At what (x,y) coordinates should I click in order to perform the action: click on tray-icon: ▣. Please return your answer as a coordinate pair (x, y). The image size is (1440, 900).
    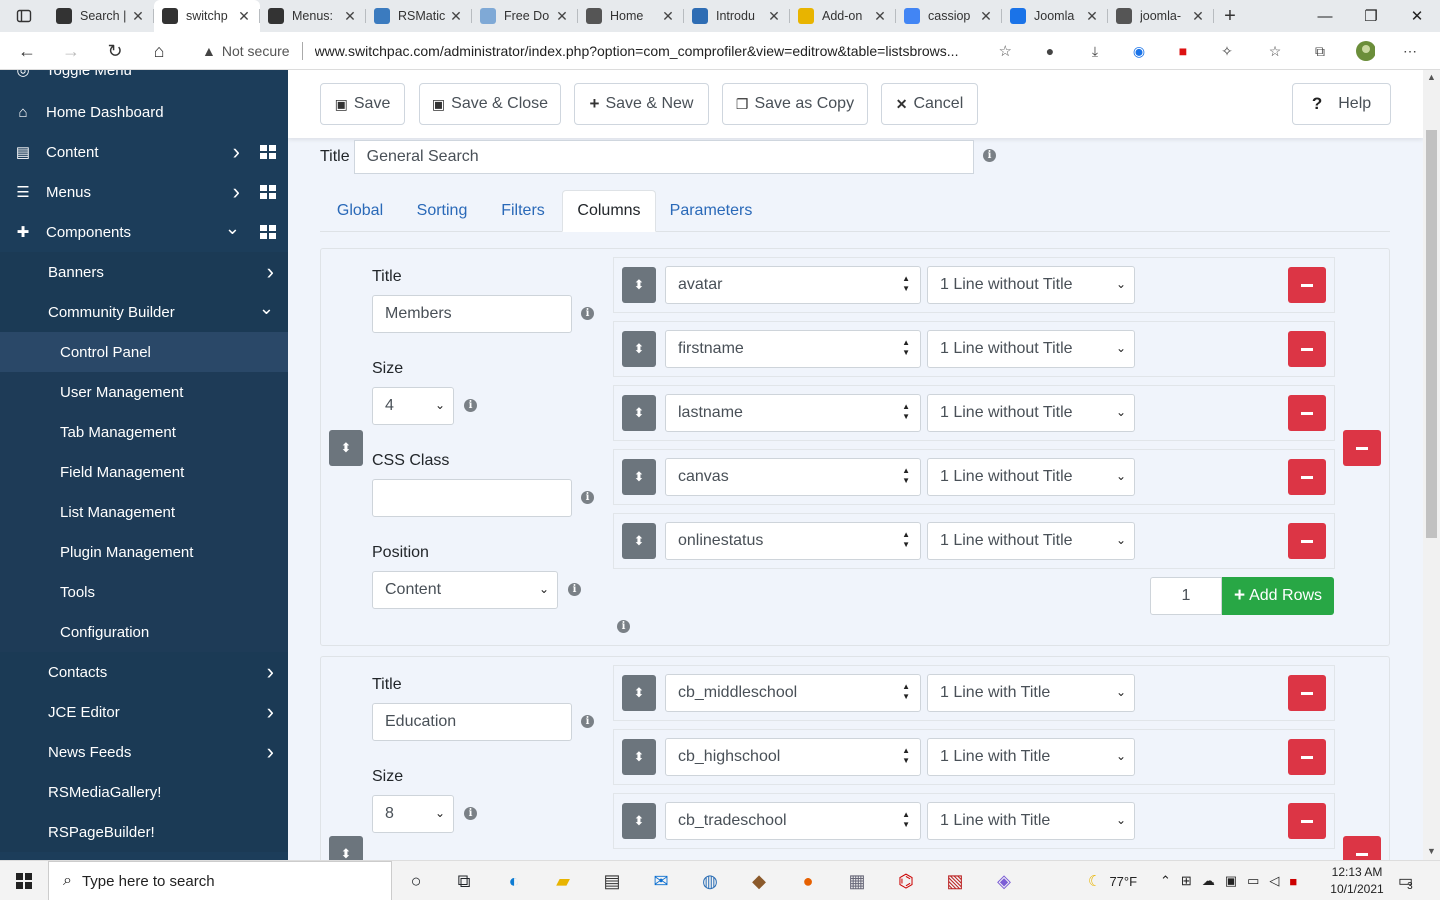
    Looking at the image, I should click on (1231, 881).